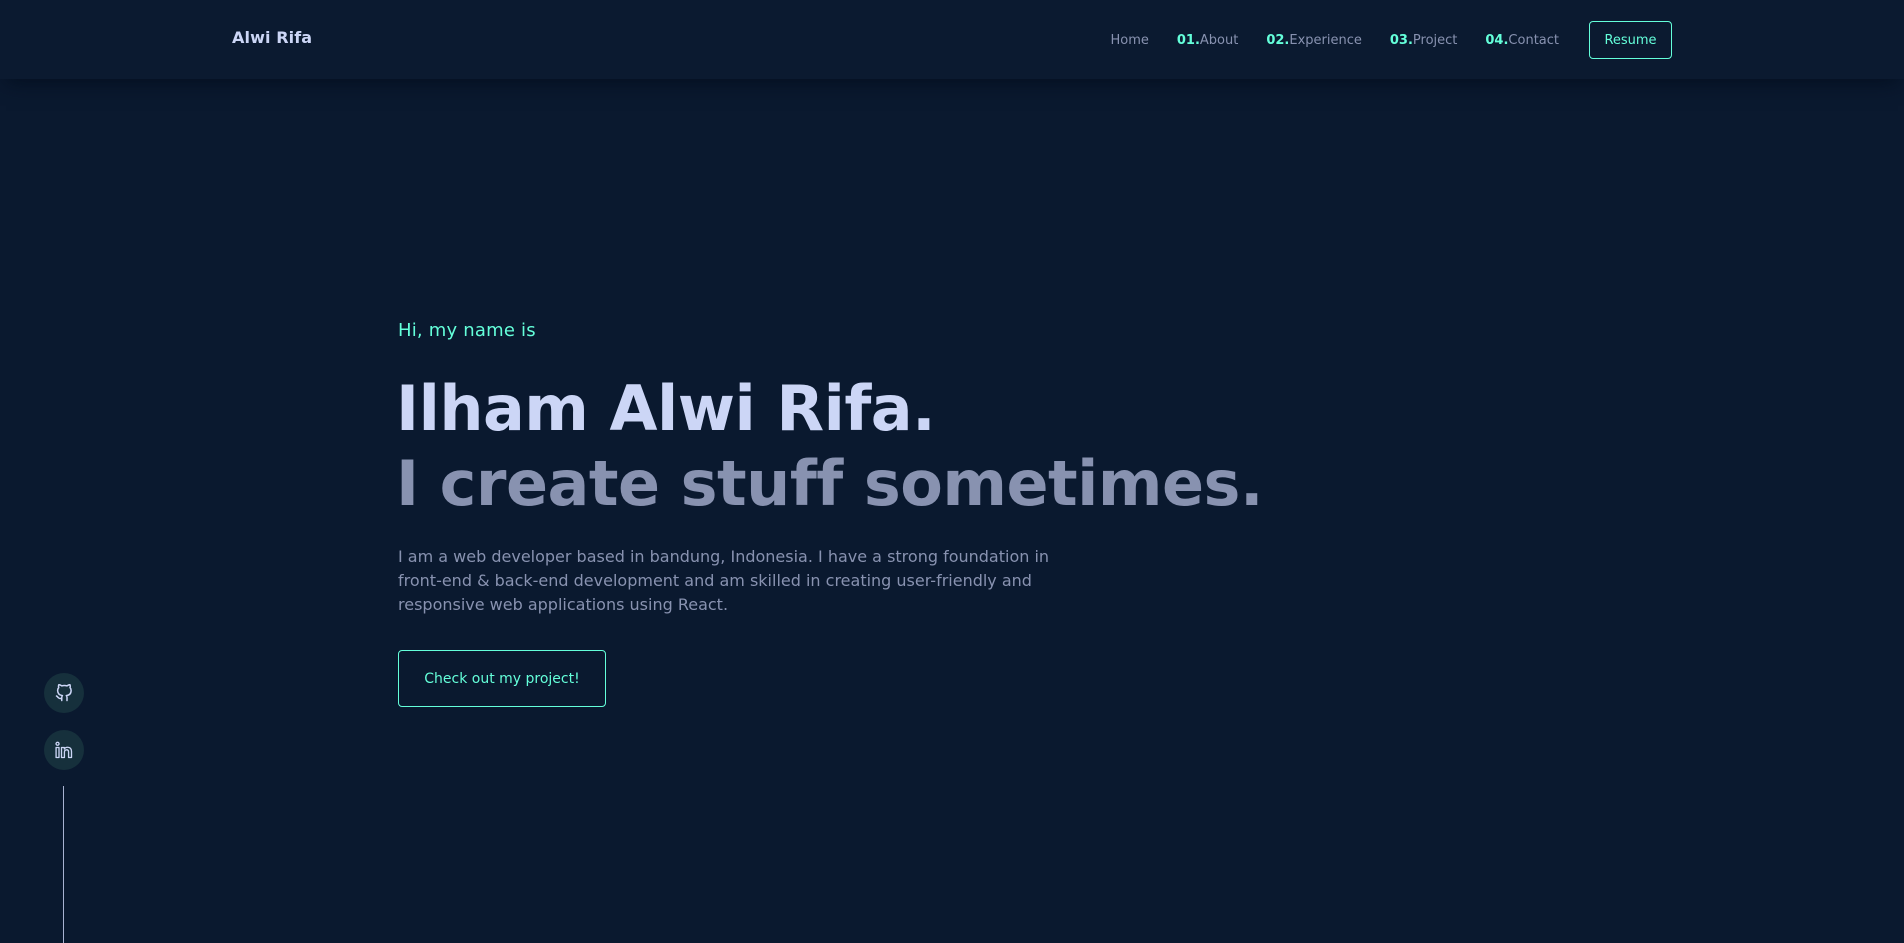 The height and width of the screenshot is (943, 1904). I want to click on github-icon, so click(63, 693).